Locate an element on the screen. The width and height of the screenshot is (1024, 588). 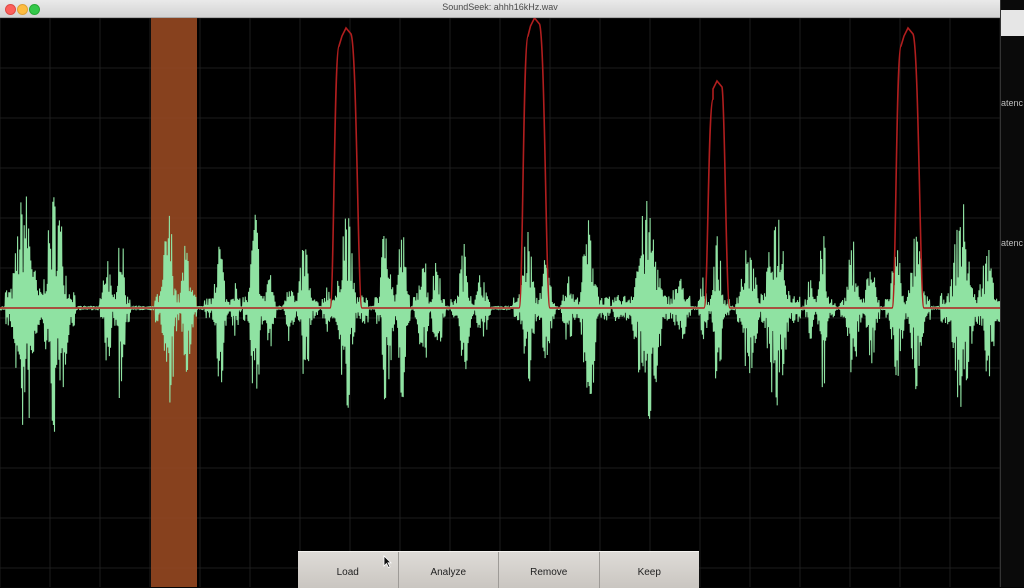
remove-button: Remove is located at coordinates (549, 570).